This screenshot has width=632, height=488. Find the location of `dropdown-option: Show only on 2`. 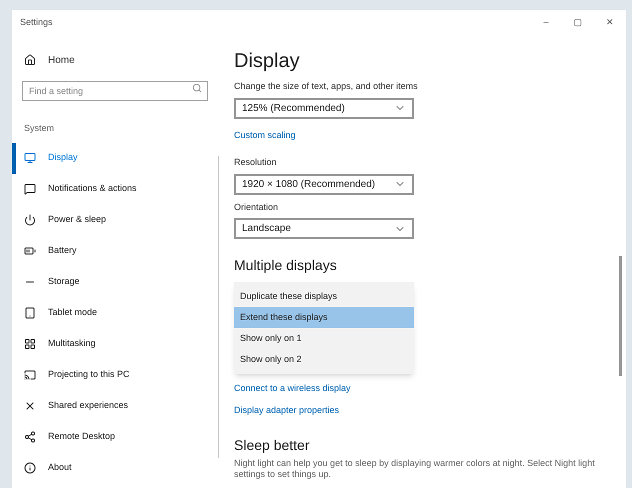

dropdown-option: Show only on 2 is located at coordinates (324, 359).